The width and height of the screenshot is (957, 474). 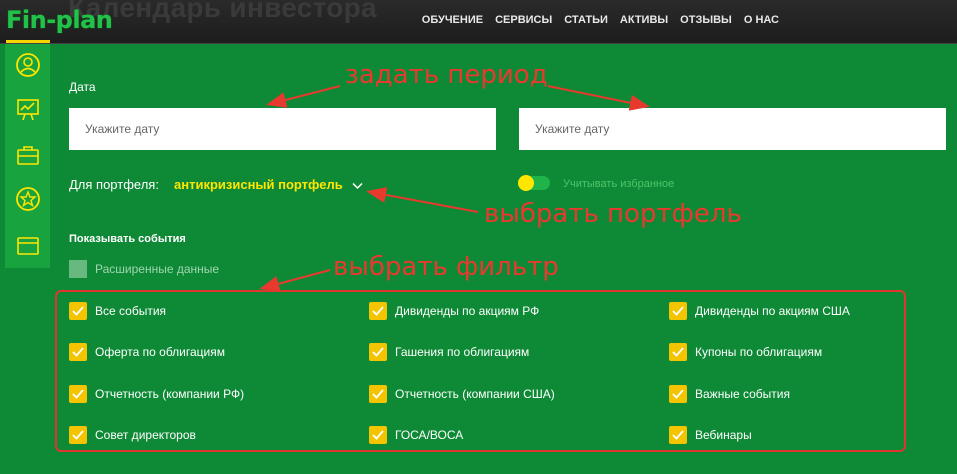 I want to click on chevron-down-icon, so click(x=357, y=185).